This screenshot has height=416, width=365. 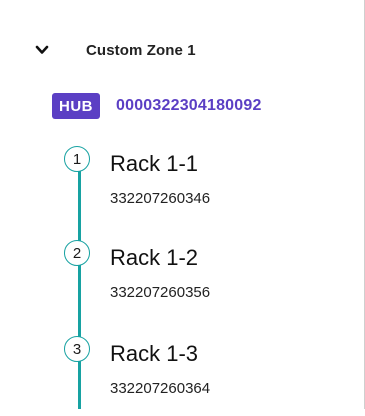 I want to click on rack-serial: 332207260346, so click(x=160, y=198).